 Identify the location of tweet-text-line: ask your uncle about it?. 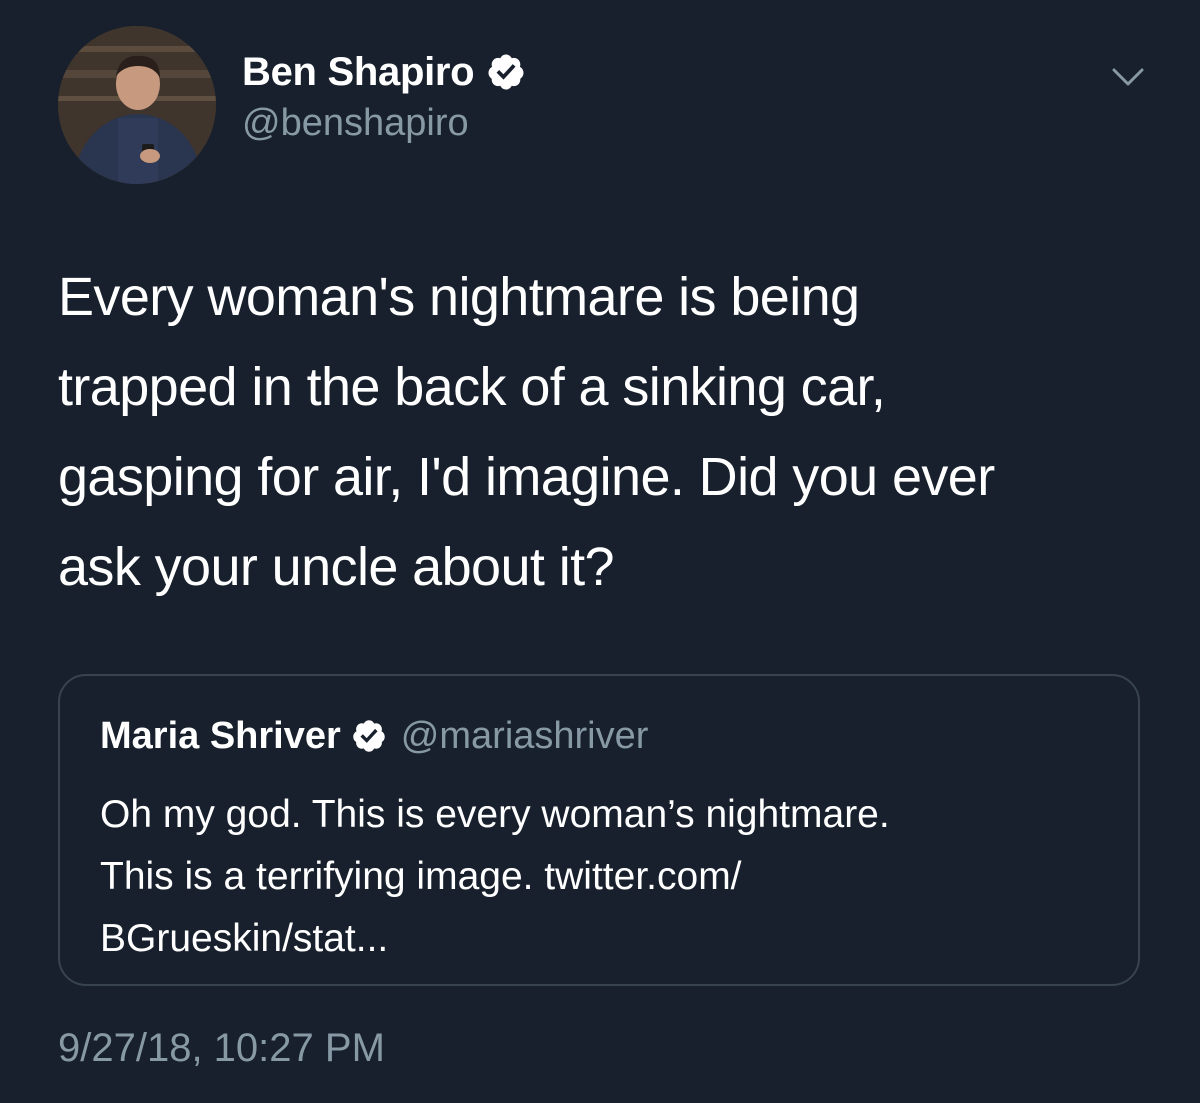
(336, 567).